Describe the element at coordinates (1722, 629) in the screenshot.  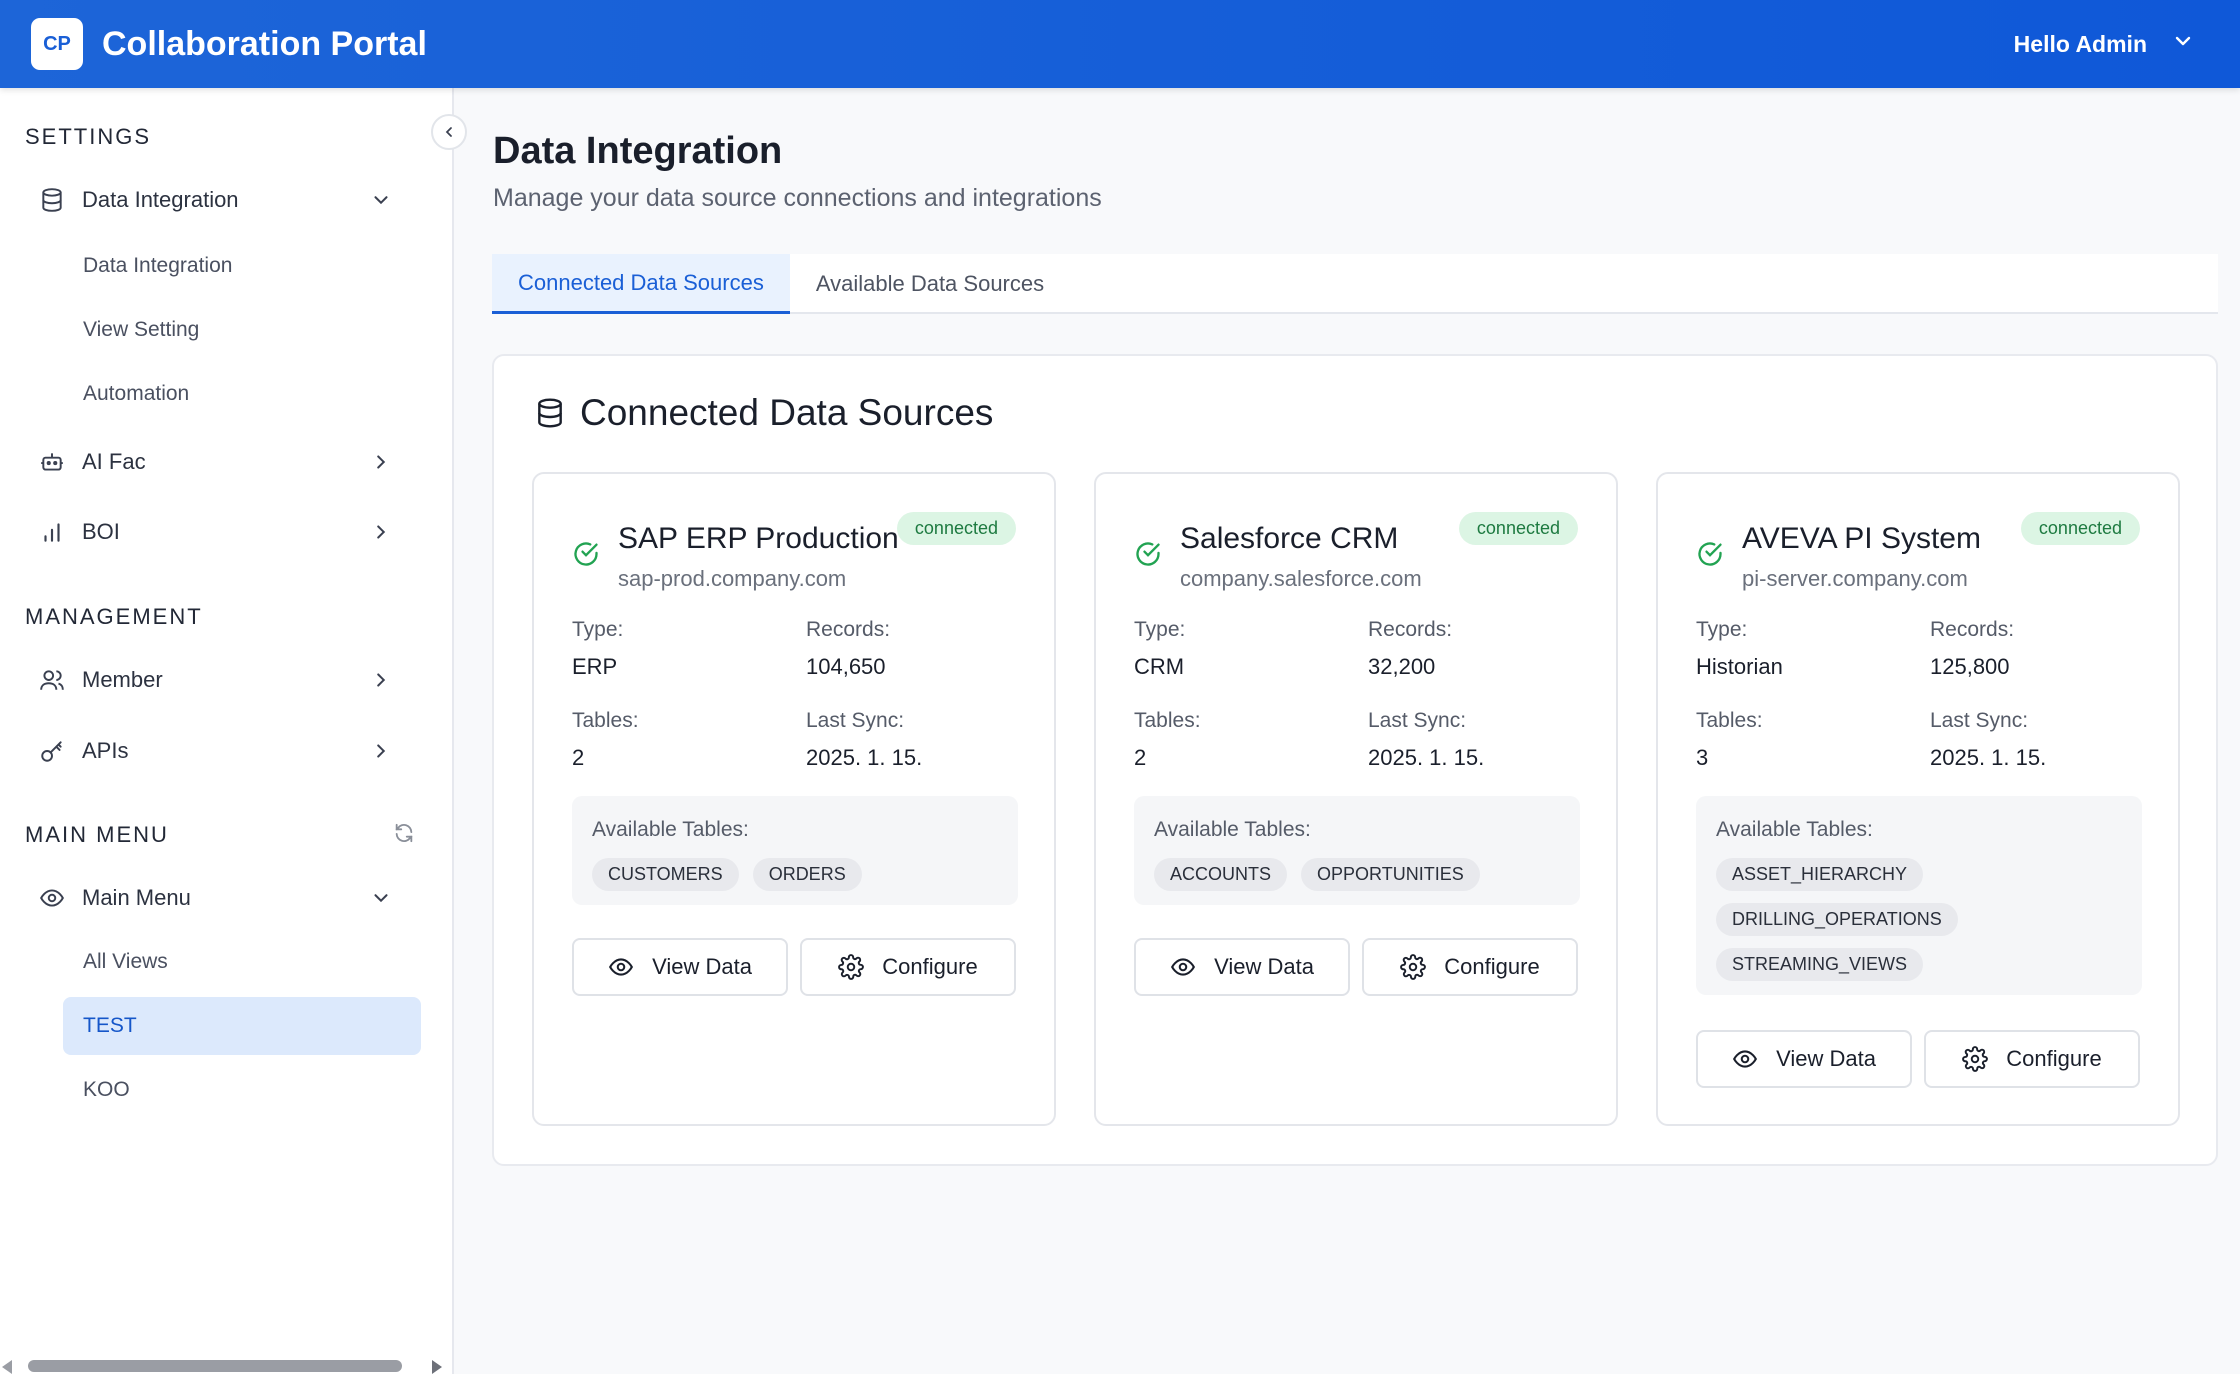
I see `stat-label: Type:` at that location.